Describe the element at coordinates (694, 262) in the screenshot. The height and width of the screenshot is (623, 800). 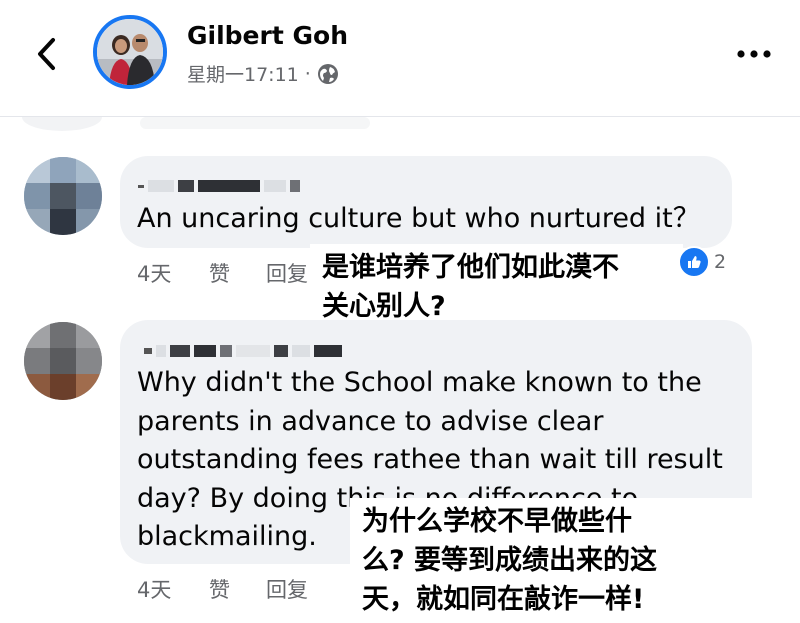
I see `like-icon` at that location.